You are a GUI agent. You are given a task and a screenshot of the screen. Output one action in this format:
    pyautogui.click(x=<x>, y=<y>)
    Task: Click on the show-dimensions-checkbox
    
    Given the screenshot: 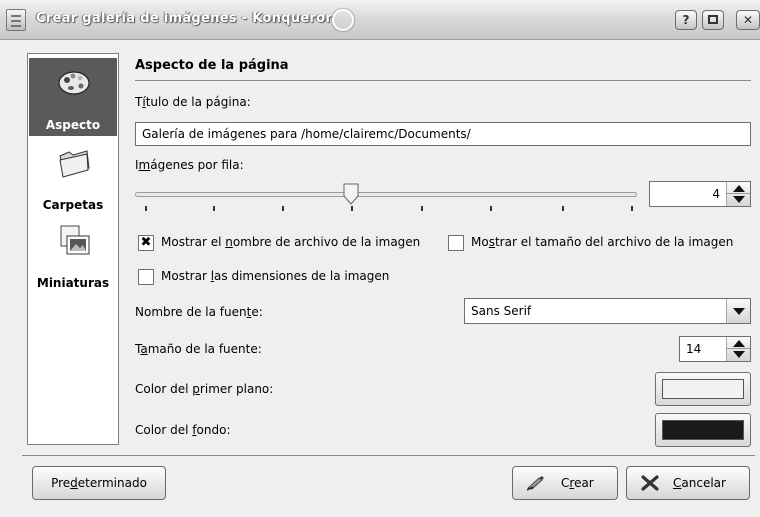 What is the action you would take?
    pyautogui.click(x=146, y=277)
    